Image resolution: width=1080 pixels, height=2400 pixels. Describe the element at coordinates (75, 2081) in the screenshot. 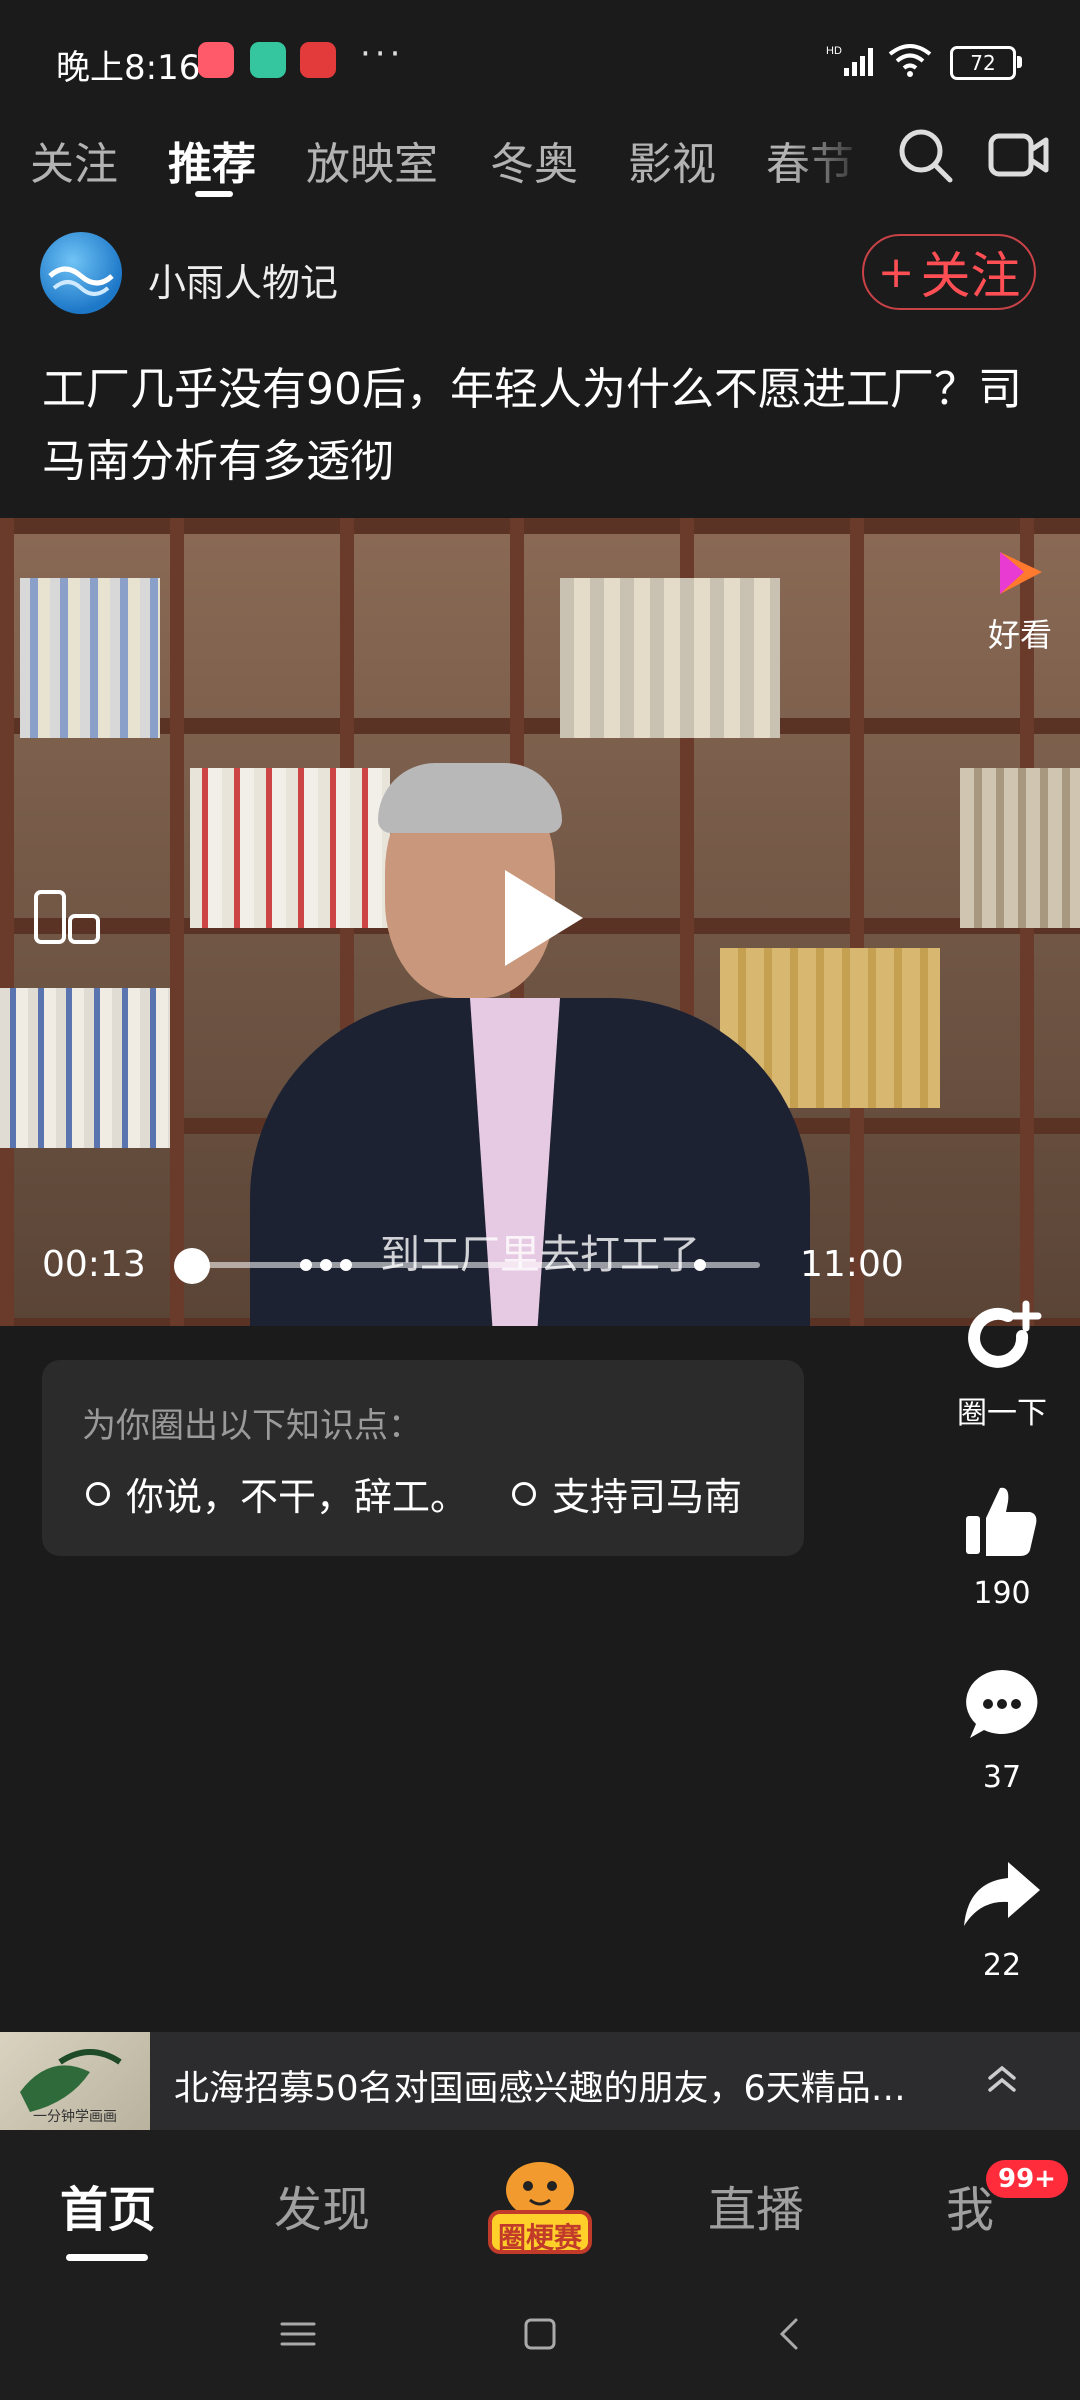

I see `ad-thumbnail: 一分钟学画画` at that location.